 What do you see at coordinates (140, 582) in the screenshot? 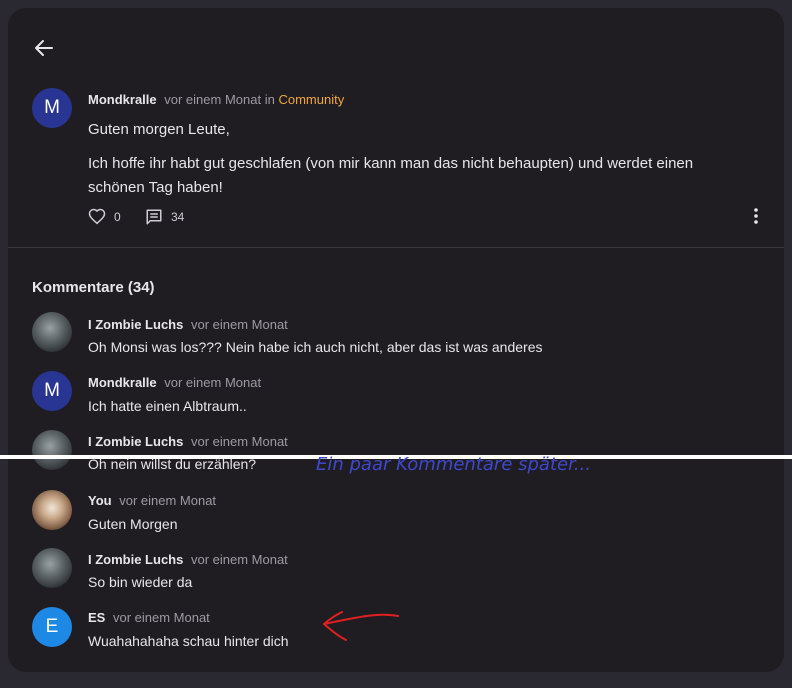
I see `comment-text: So bin wieder da` at bounding box center [140, 582].